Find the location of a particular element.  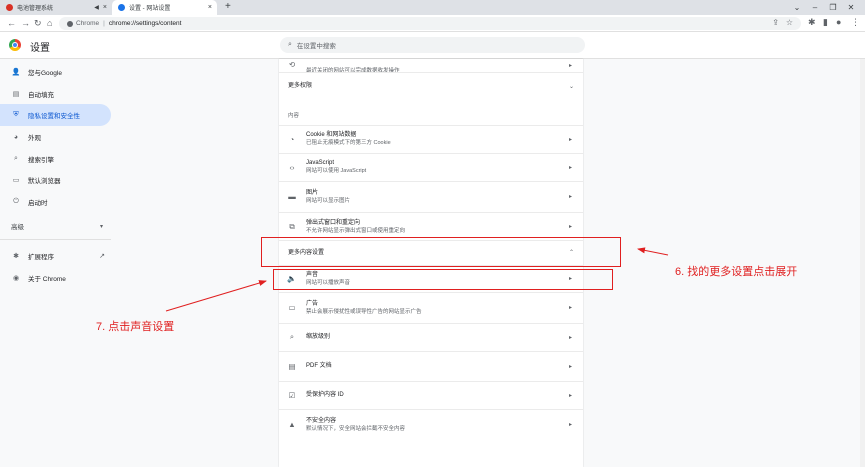

annotation-arrows is located at coordinates (417, 279).